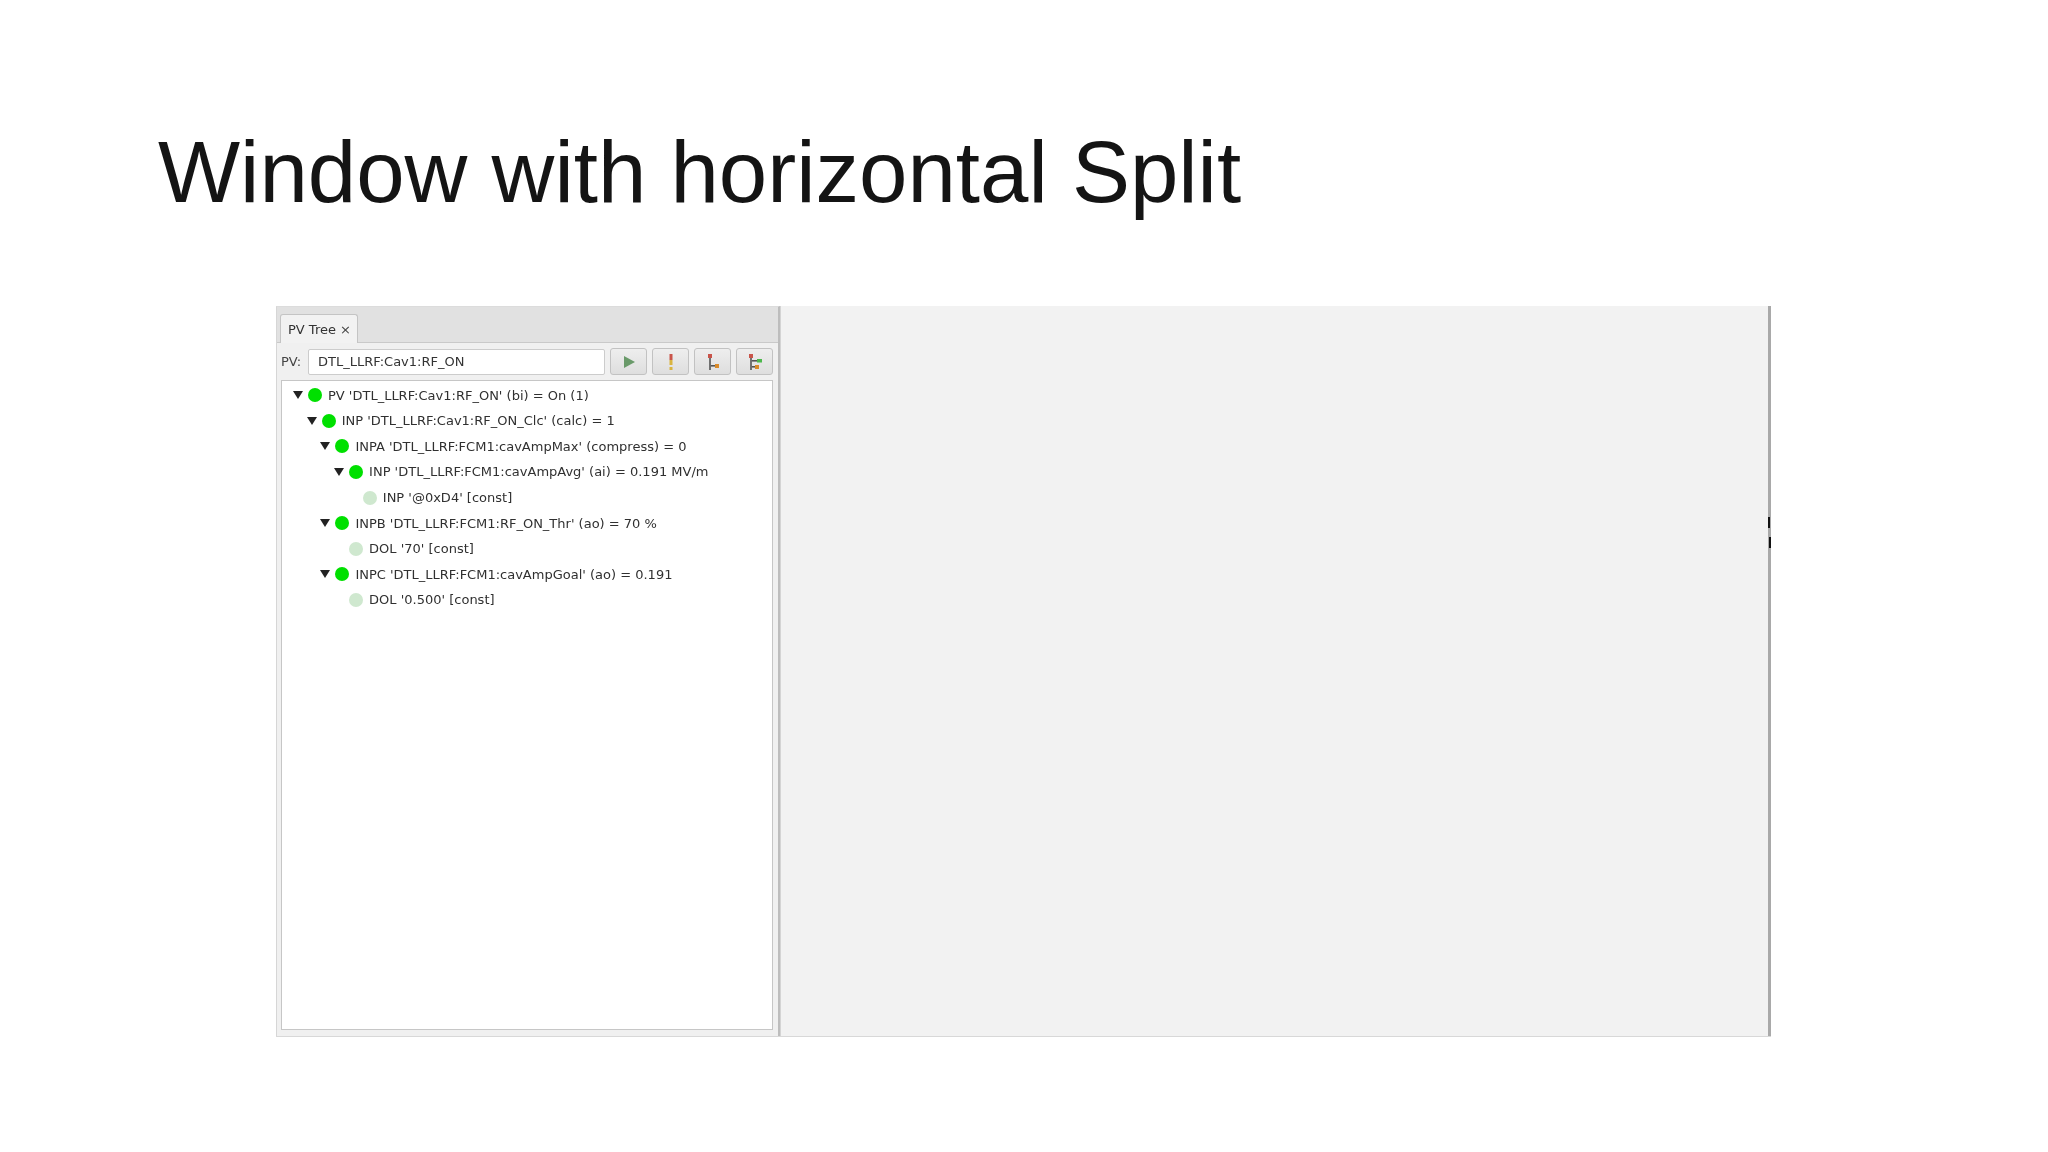 The width and height of the screenshot is (2048, 1152). What do you see at coordinates (292, 362) in the screenshot?
I see `field-label: PV:` at bounding box center [292, 362].